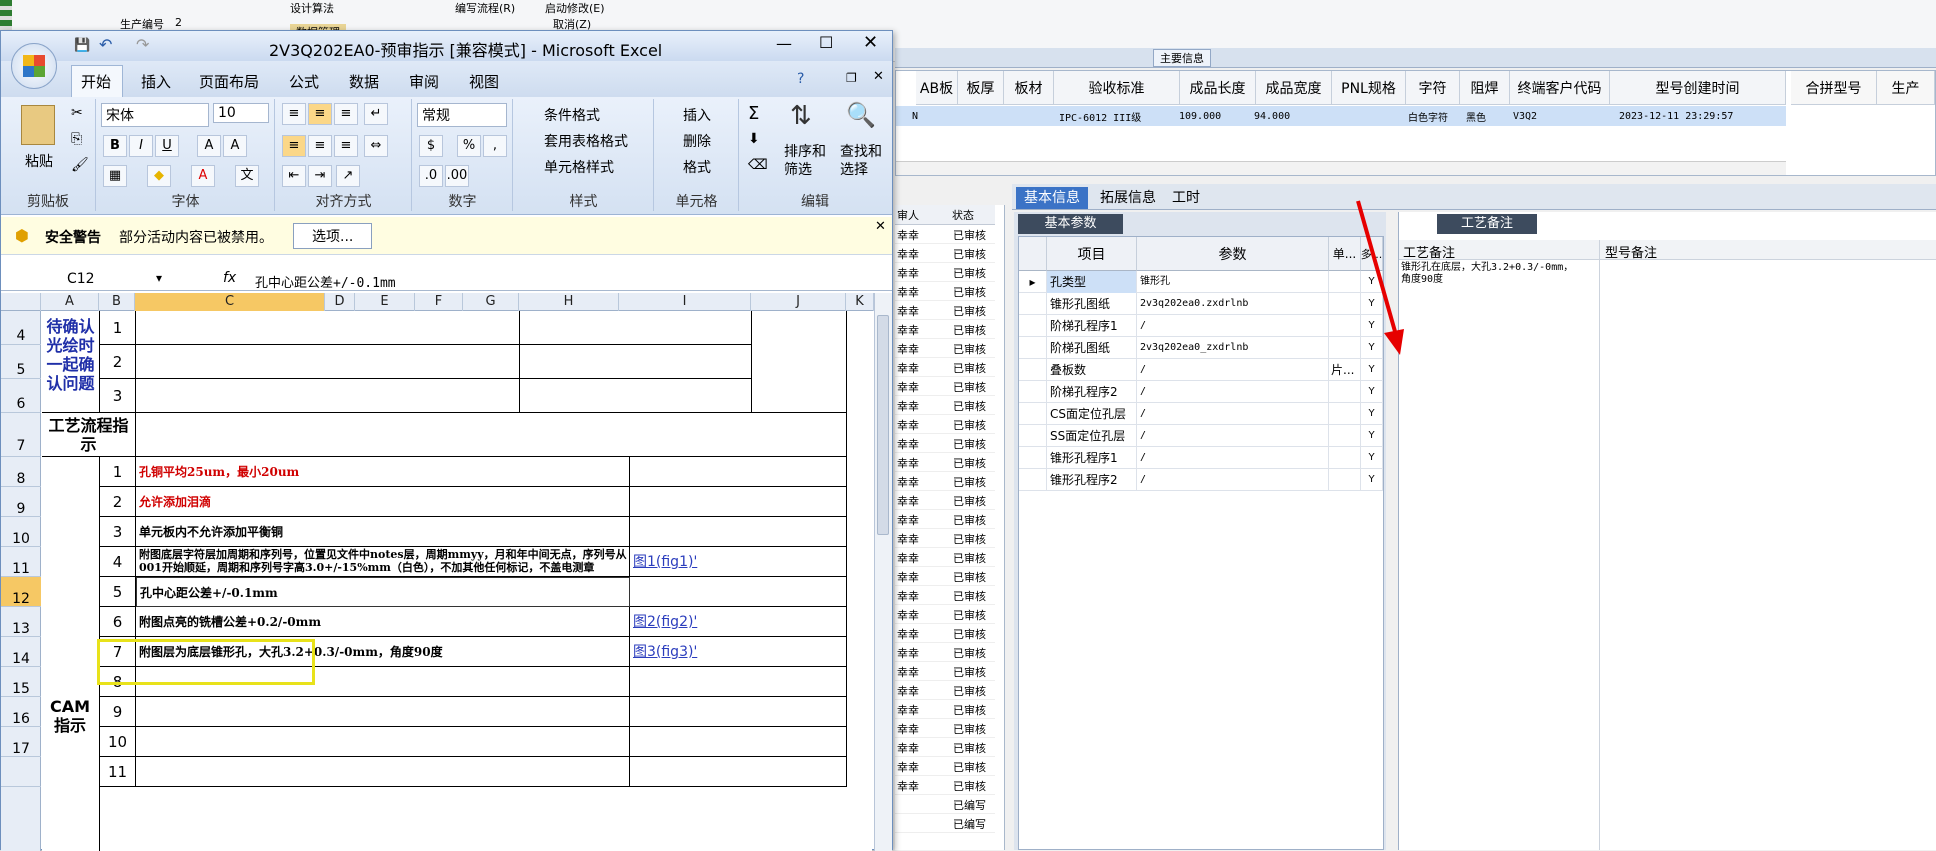 The height and width of the screenshot is (851, 1936). I want to click on align-right-icon: ≡, so click(346, 146).